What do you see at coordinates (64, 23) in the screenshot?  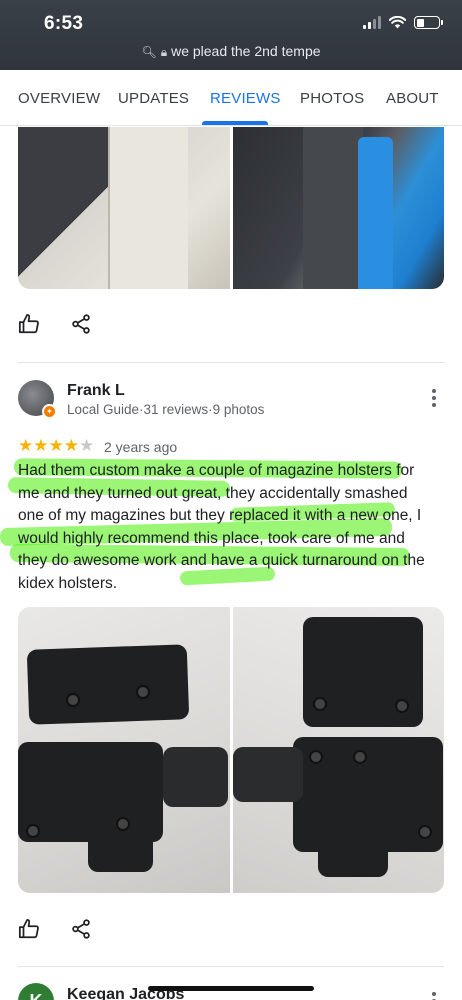 I see `status-time: 6:53` at bounding box center [64, 23].